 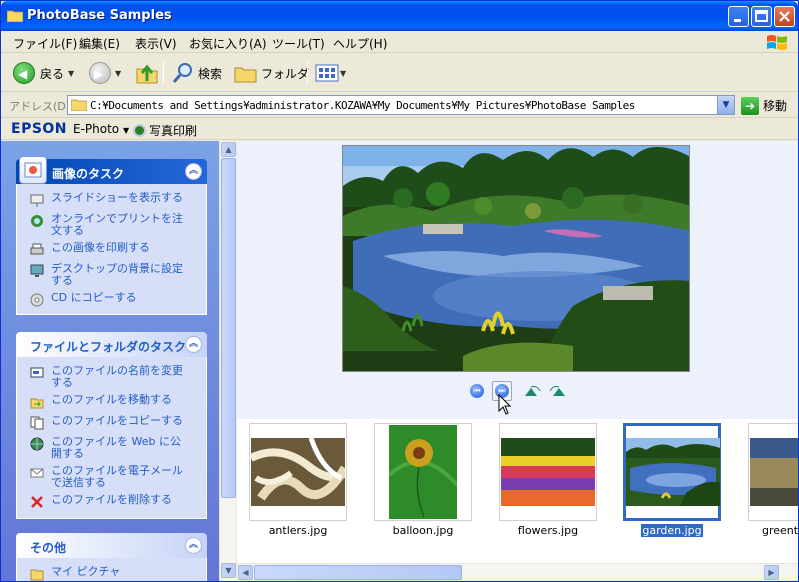 I want to click on forward-button: ▶ ▼, so click(x=105, y=73).